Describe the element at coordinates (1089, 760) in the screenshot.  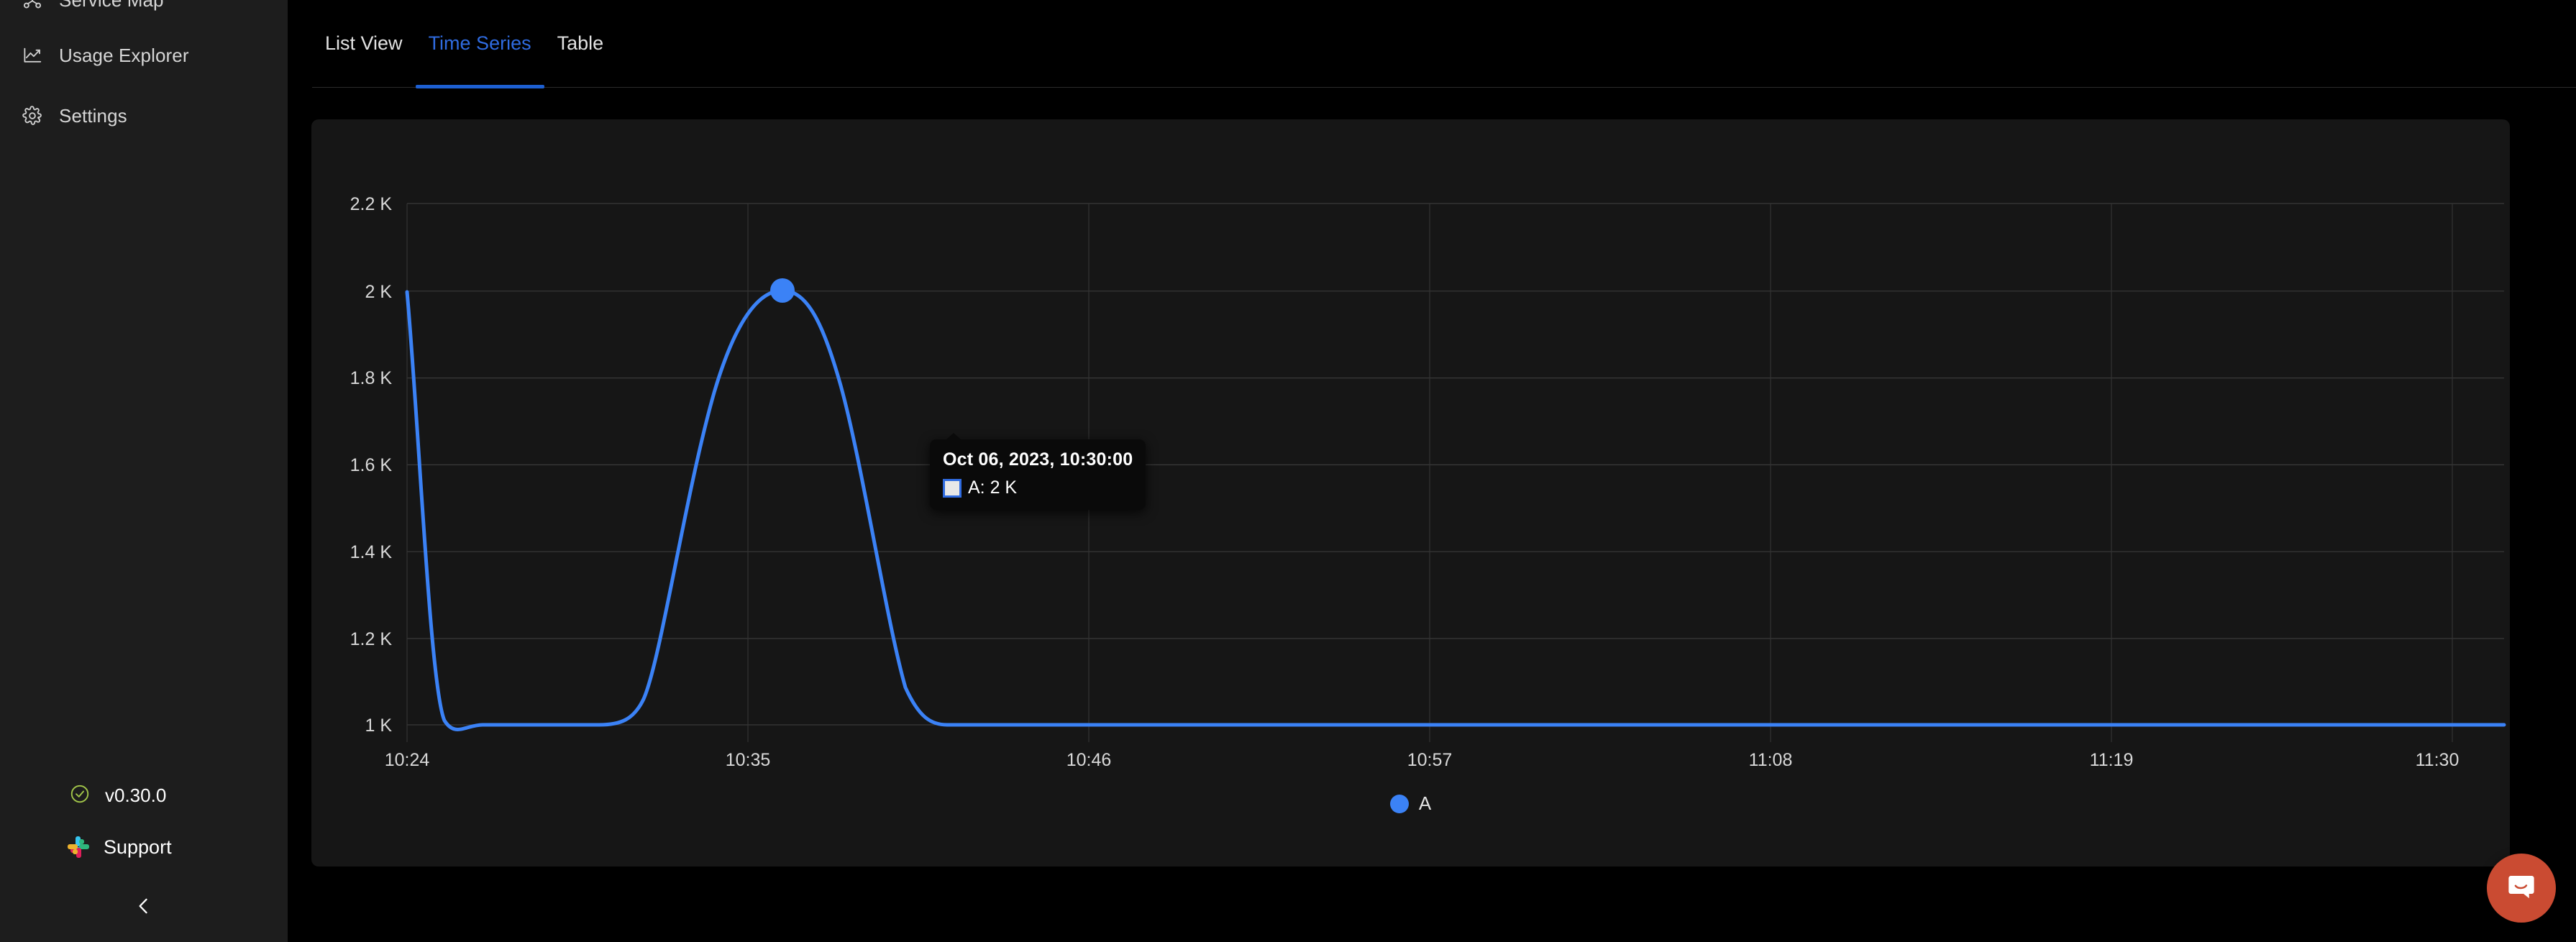
I see `svg-text: 10:46` at that location.